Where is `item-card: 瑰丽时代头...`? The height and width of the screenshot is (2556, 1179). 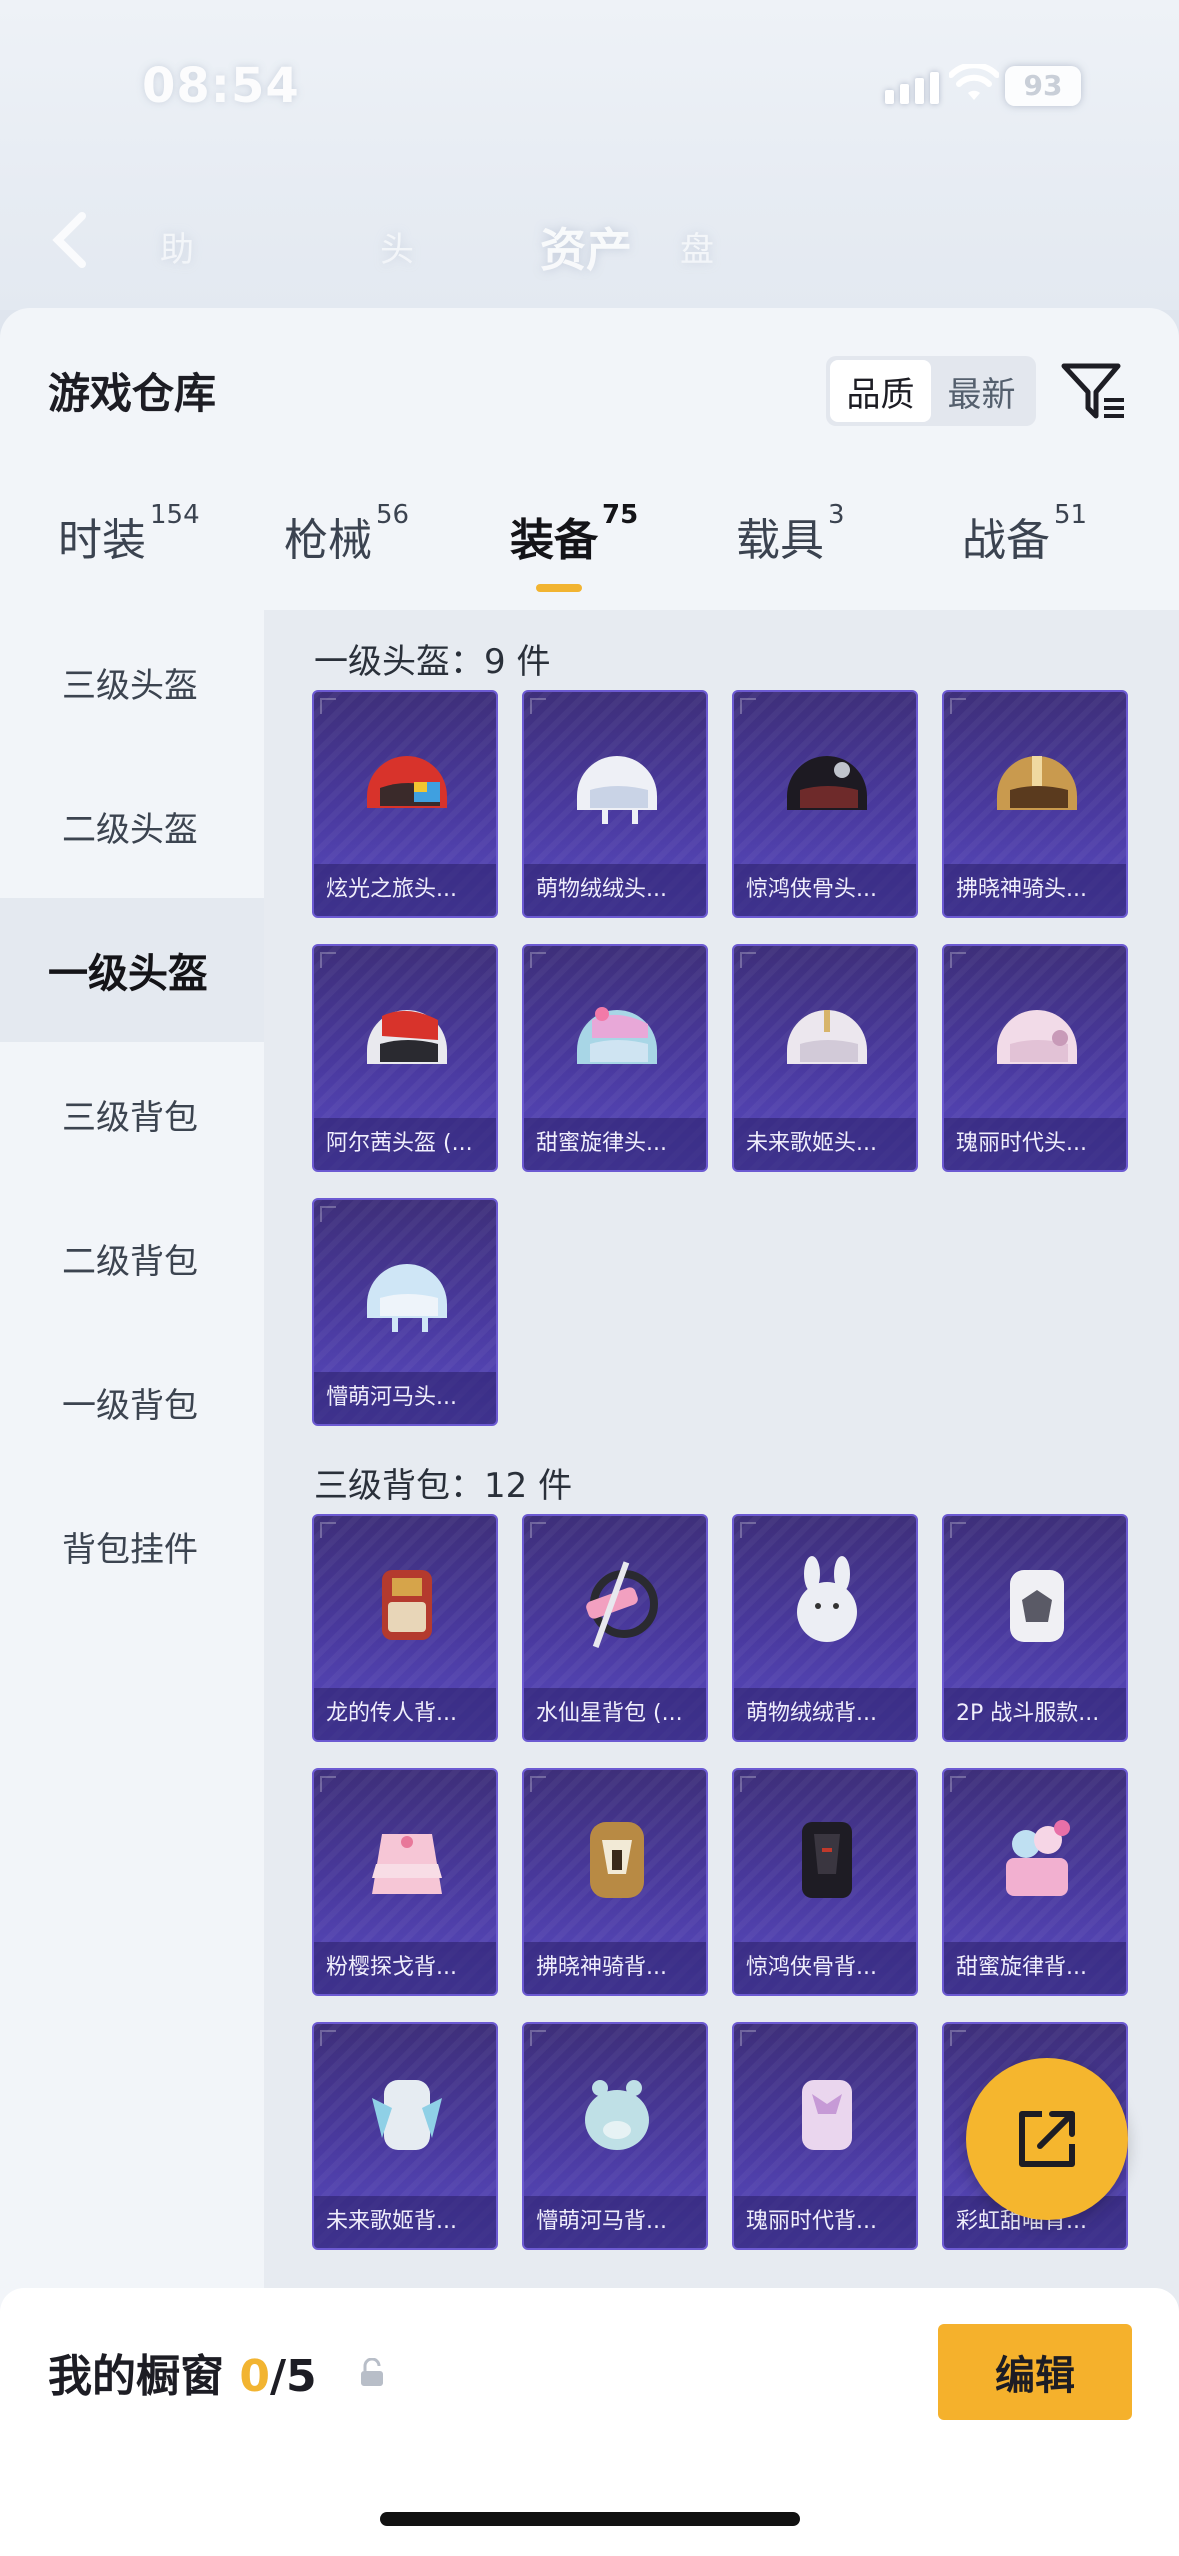 item-card: 瑰丽时代头... is located at coordinates (1035, 1058).